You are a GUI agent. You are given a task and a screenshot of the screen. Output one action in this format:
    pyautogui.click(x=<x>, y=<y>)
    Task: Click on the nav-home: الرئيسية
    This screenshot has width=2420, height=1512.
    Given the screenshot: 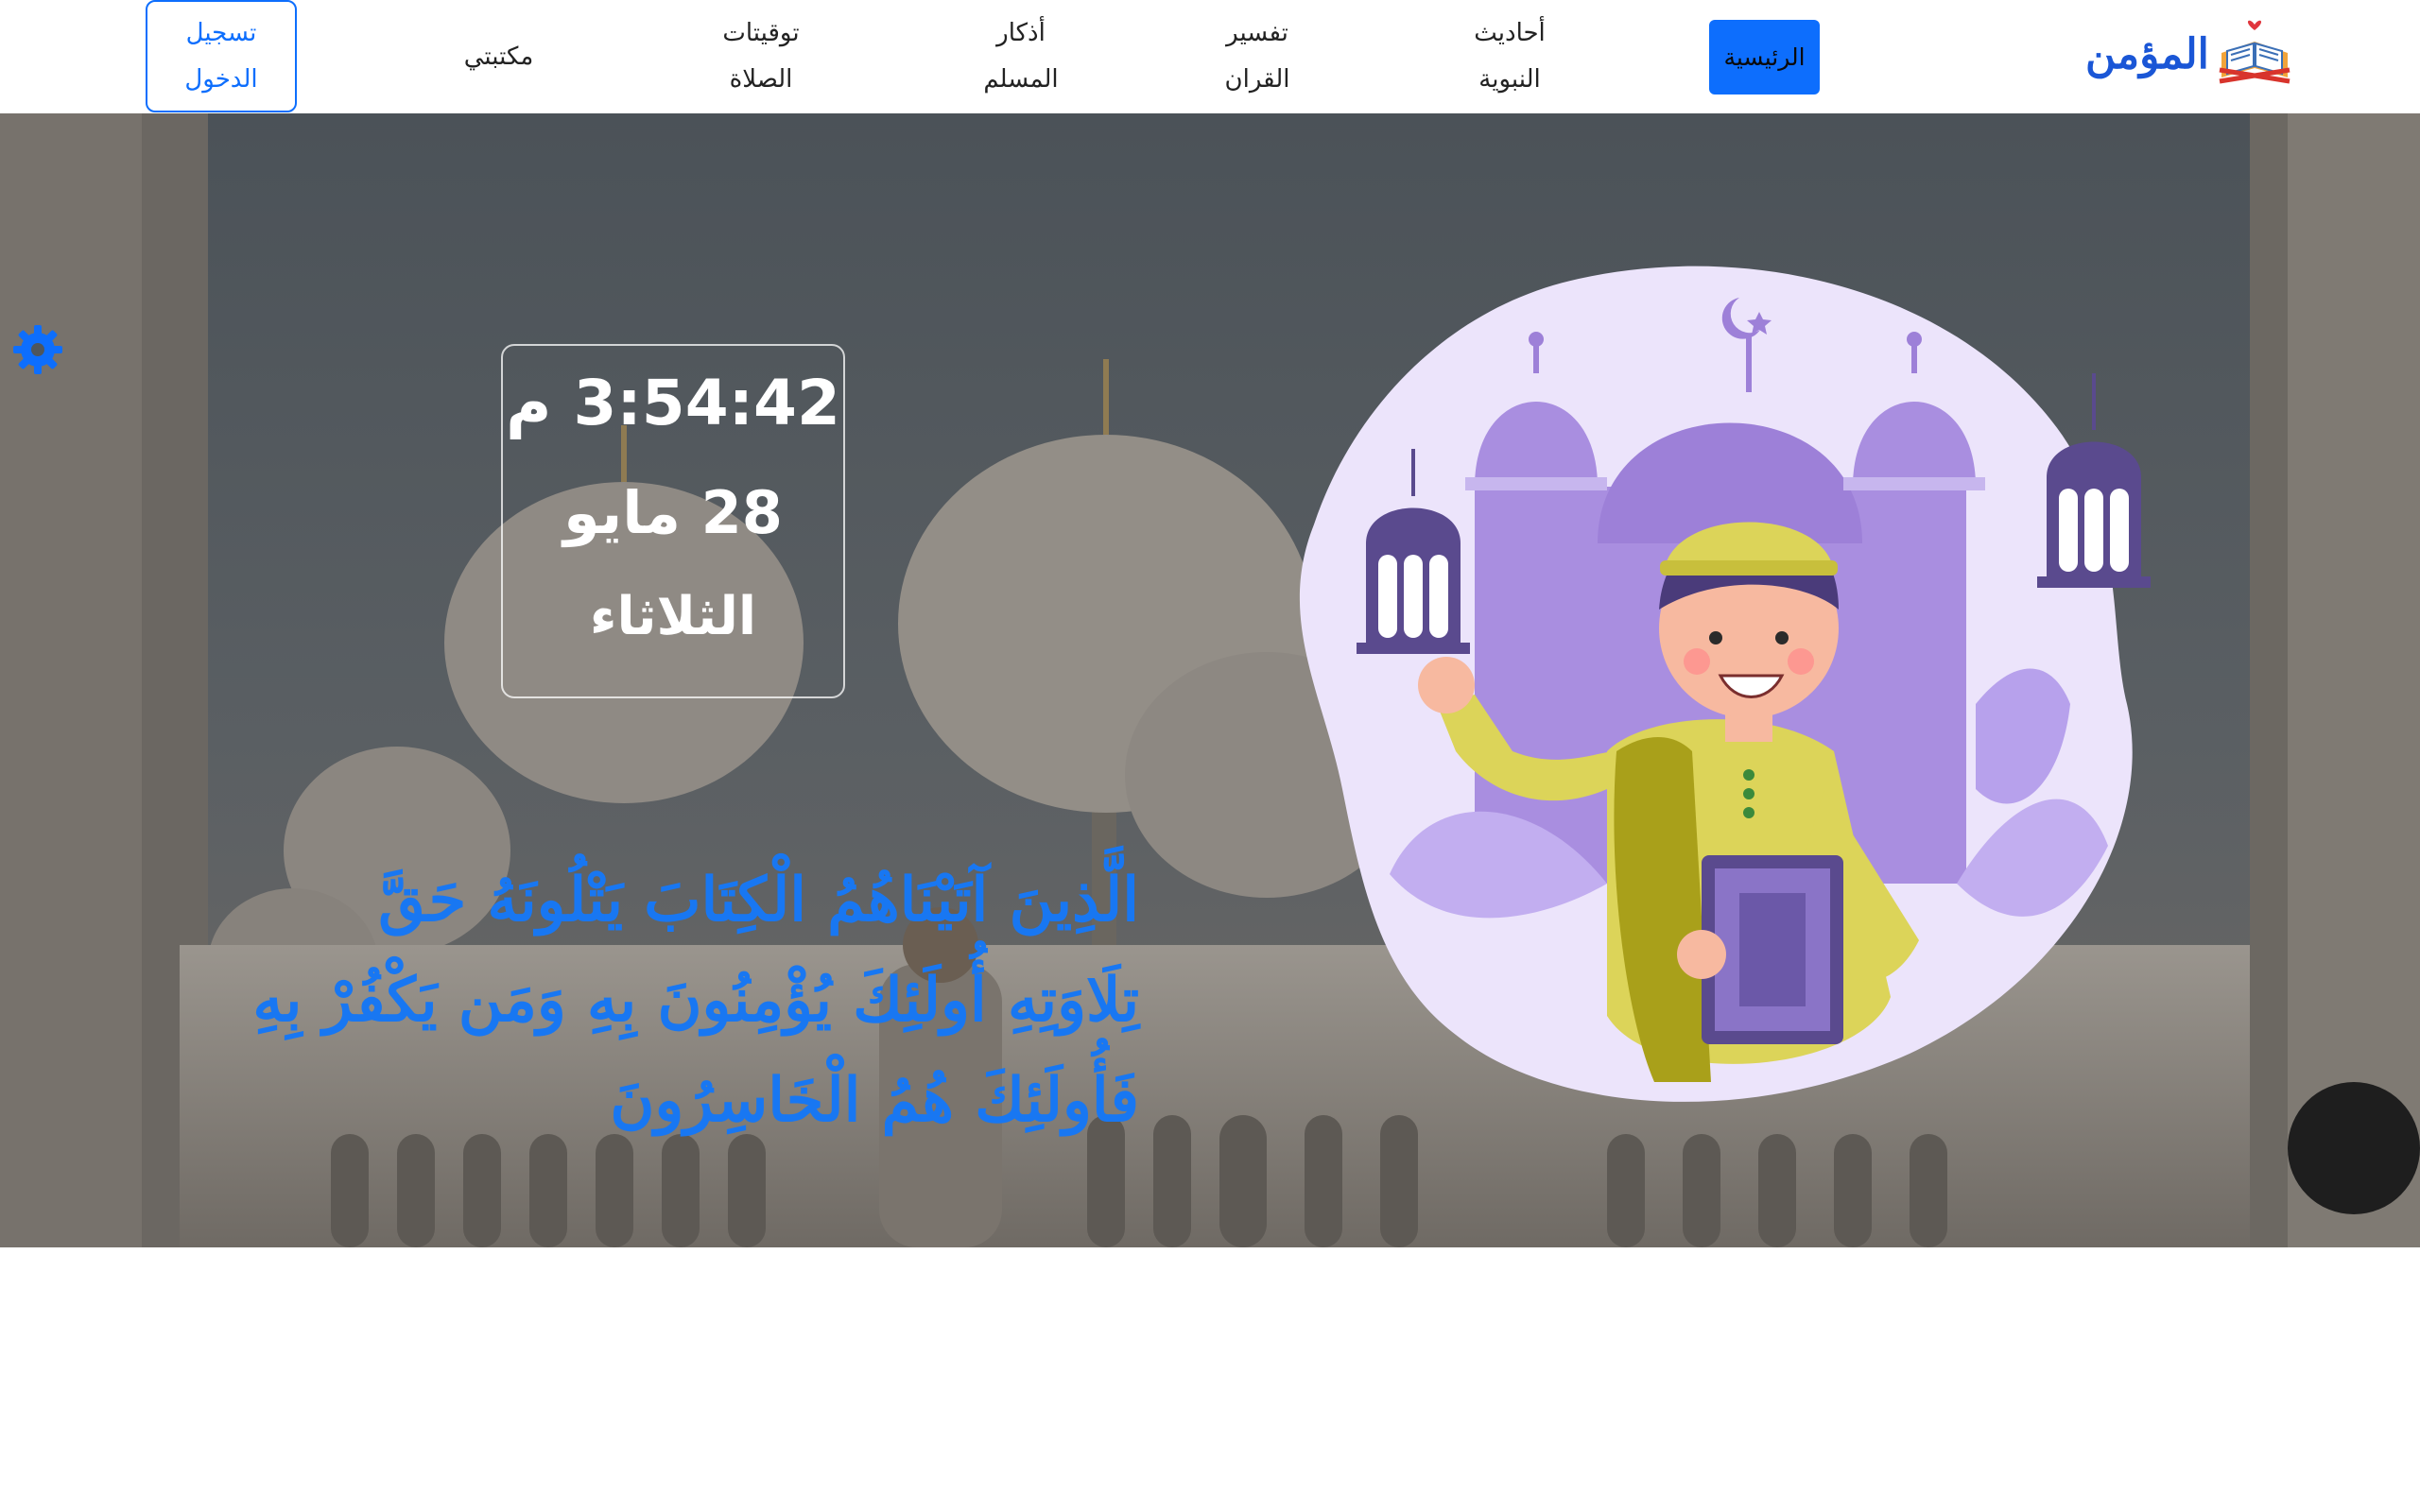 What is the action you would take?
    pyautogui.click(x=1765, y=57)
    